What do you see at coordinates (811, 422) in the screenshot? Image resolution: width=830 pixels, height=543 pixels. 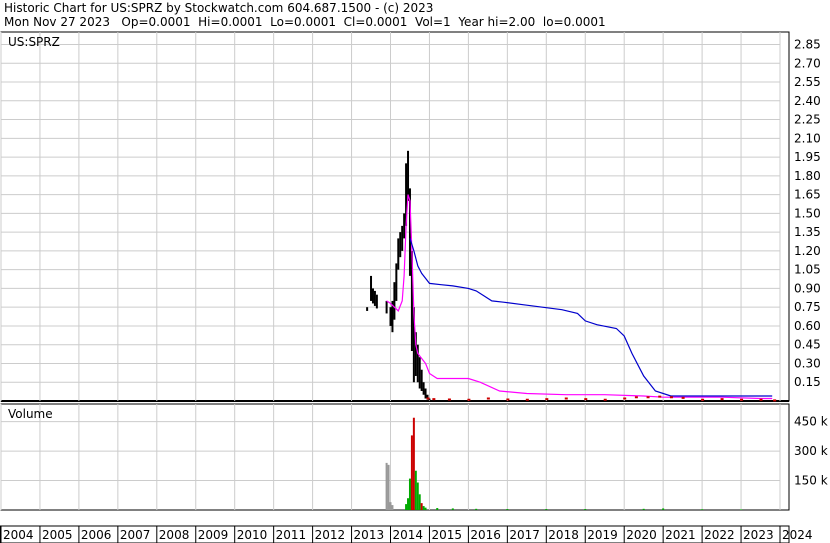 I see `volume-tick-label: 450 k` at bounding box center [811, 422].